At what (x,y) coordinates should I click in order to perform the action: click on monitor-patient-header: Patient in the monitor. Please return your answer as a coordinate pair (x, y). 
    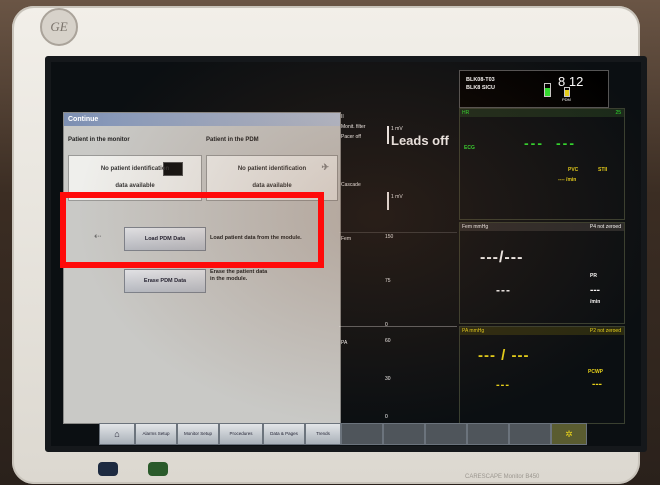
    Looking at the image, I should click on (99, 140).